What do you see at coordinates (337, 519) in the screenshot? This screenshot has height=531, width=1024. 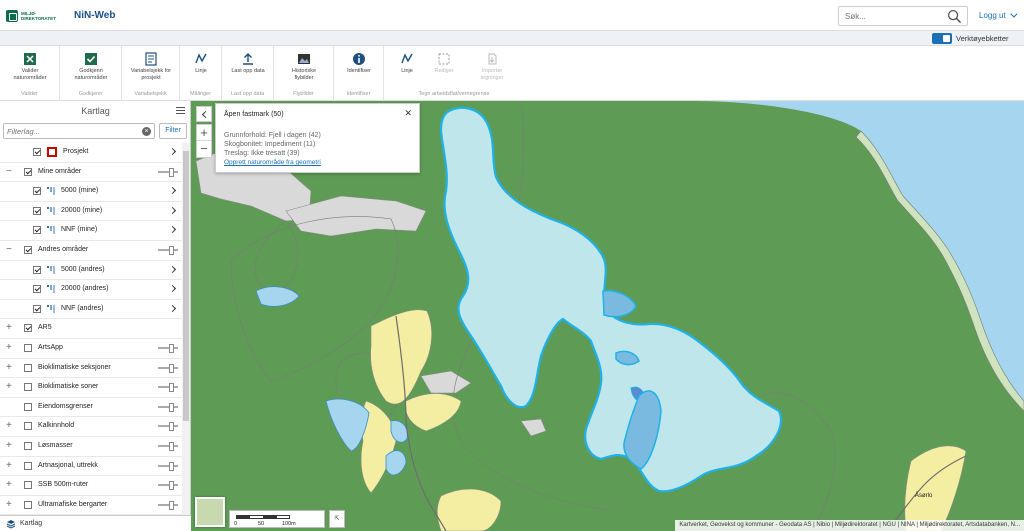 I see `map-tool-icon: ⇱` at bounding box center [337, 519].